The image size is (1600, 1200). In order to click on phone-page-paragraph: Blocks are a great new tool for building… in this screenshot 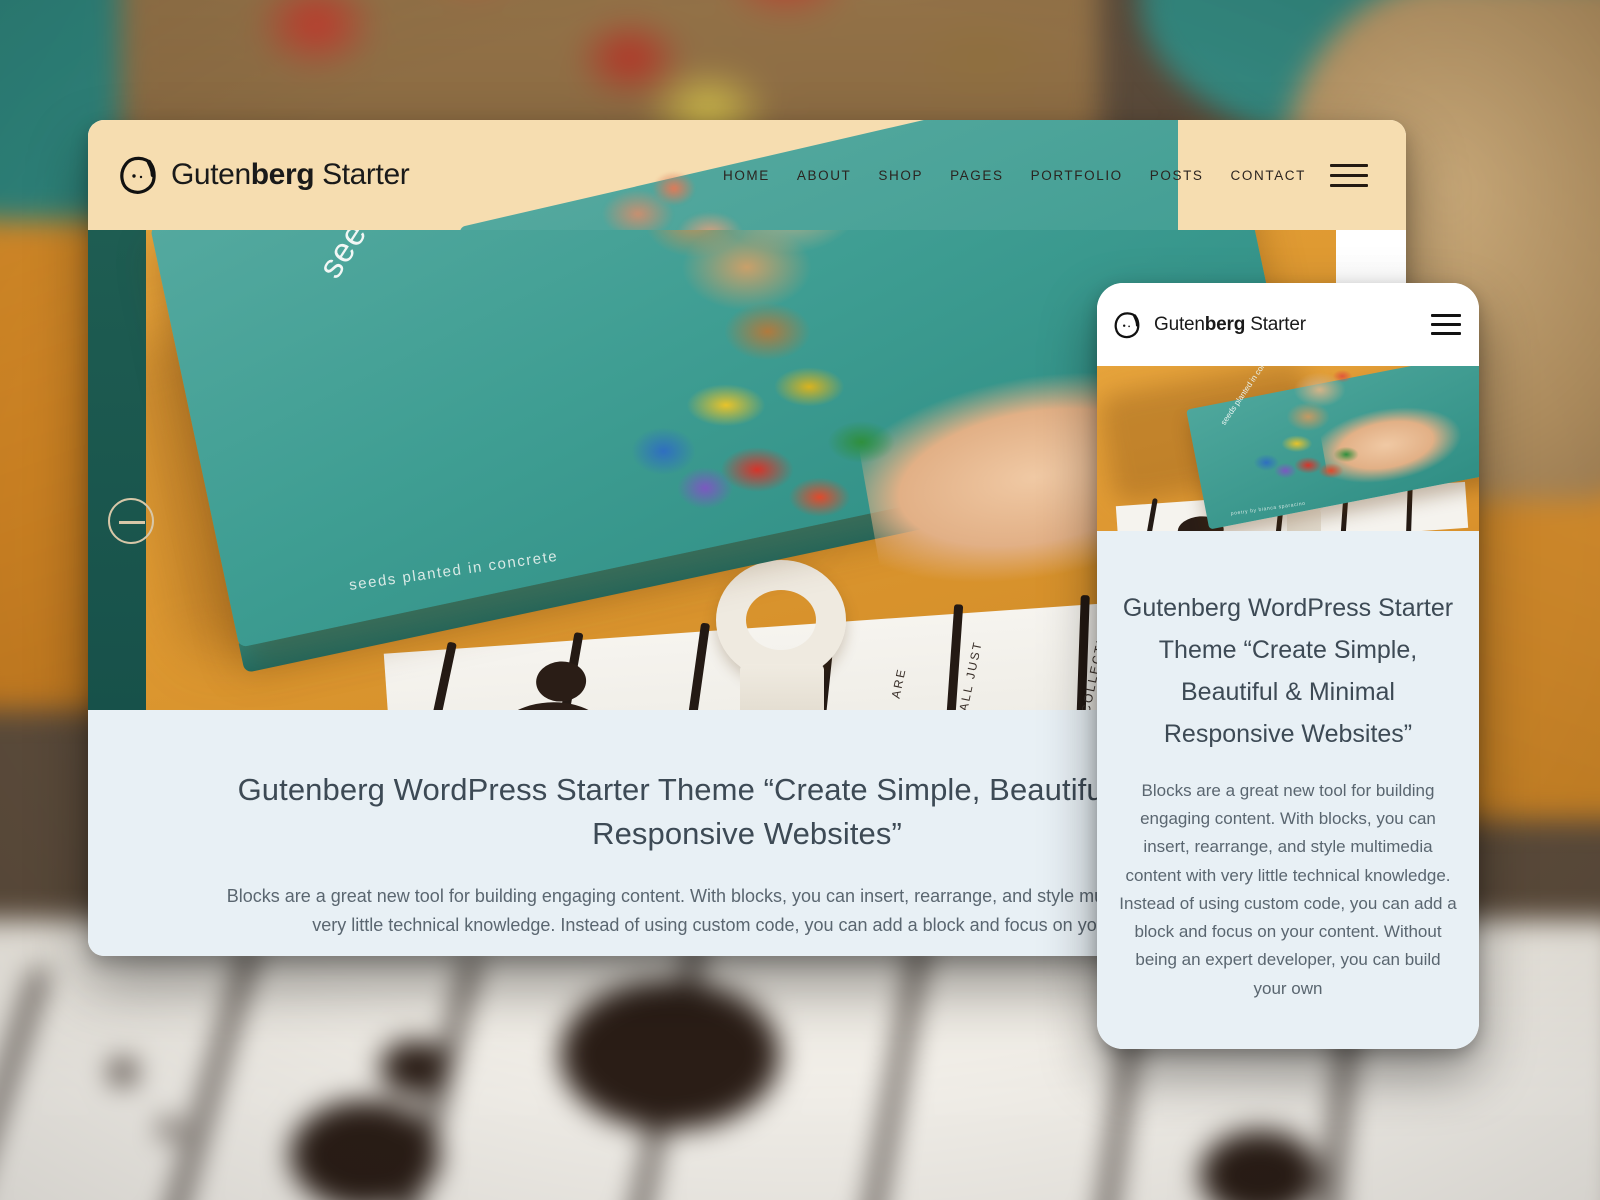, I will do `click(1288, 889)`.